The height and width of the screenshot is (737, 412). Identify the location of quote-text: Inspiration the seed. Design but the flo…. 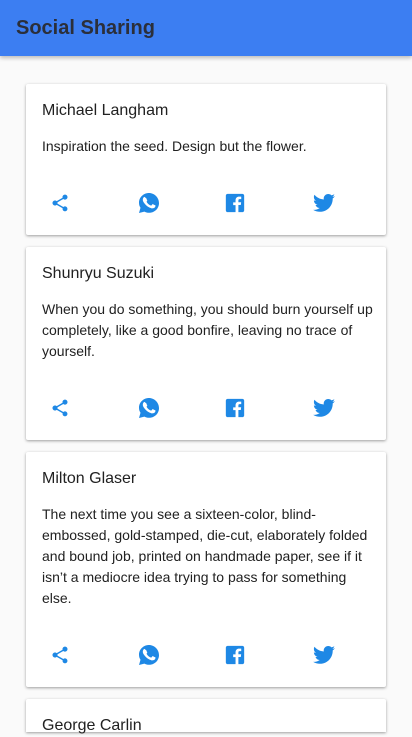
(174, 146).